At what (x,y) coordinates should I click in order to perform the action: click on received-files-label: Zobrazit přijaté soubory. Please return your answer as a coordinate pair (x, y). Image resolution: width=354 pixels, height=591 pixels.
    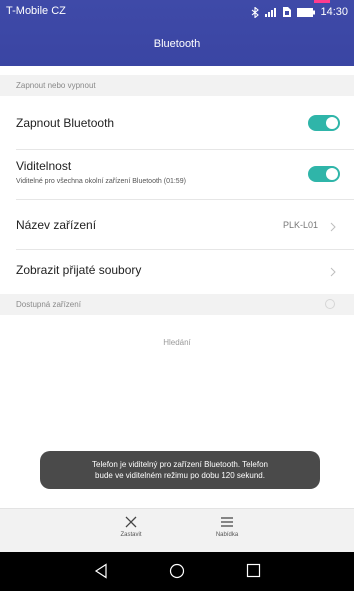
    Looking at the image, I should click on (79, 270).